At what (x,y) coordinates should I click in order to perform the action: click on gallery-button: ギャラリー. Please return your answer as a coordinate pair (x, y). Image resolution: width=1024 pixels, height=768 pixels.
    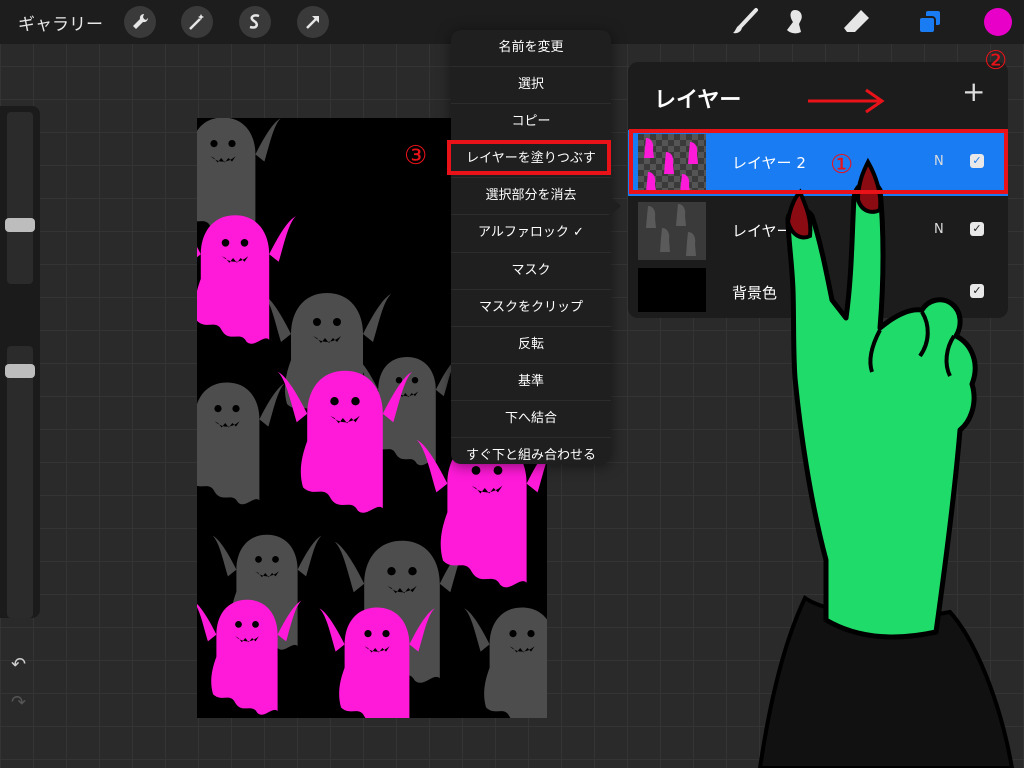
    Looking at the image, I should click on (60, 22).